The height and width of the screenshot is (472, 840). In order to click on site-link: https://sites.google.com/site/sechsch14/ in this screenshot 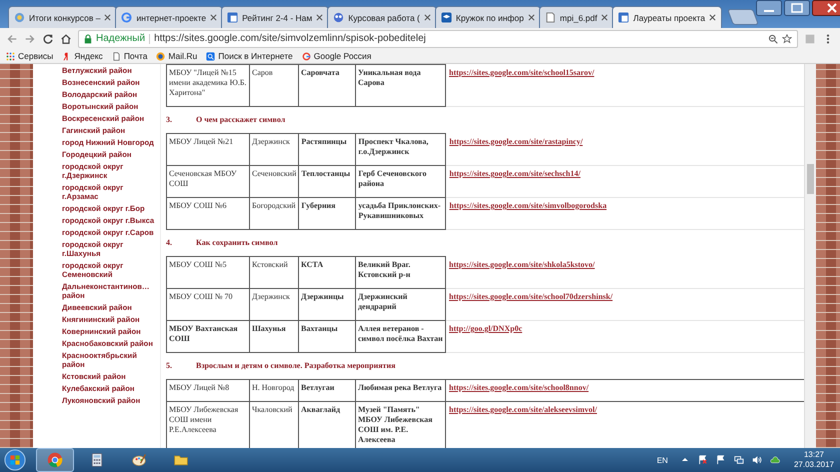, I will do `click(514, 173)`.